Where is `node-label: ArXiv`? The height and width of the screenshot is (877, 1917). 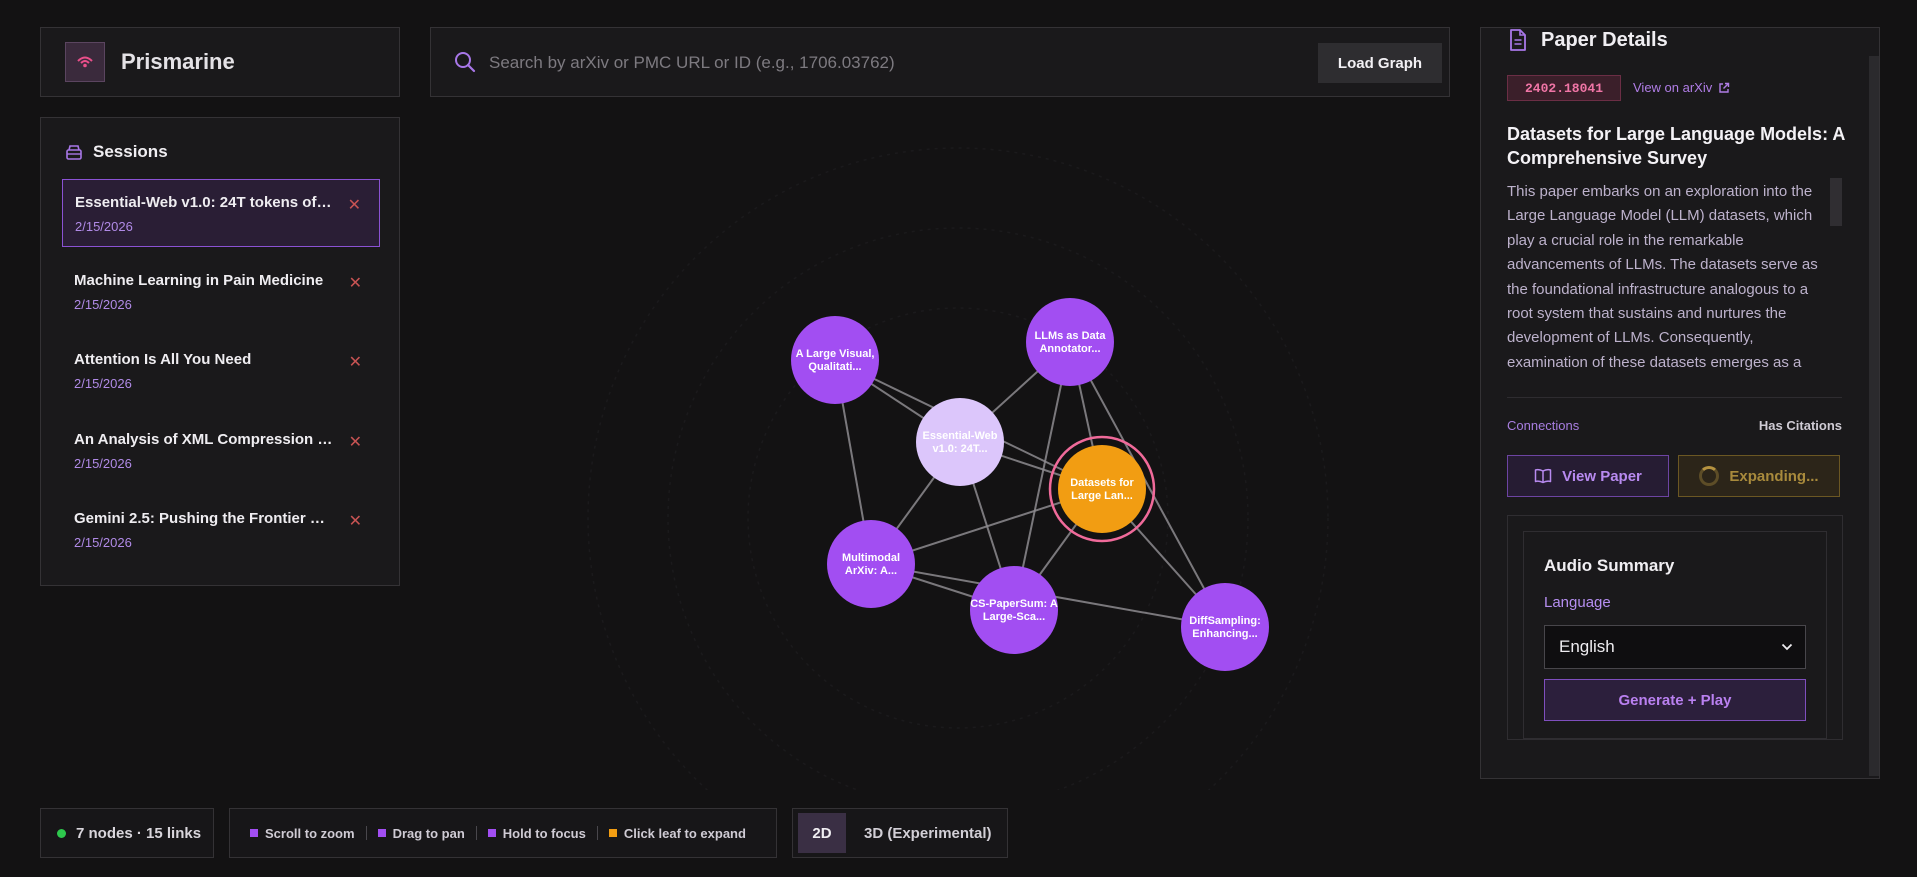
node-label: ArXiv is located at coordinates (871, 571).